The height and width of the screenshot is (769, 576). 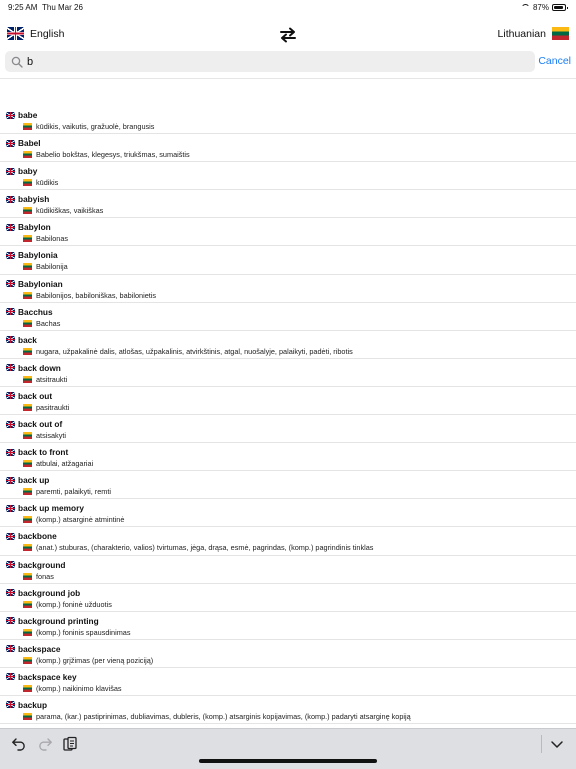 What do you see at coordinates (267, 61) in the screenshot?
I see `search-input` at bounding box center [267, 61].